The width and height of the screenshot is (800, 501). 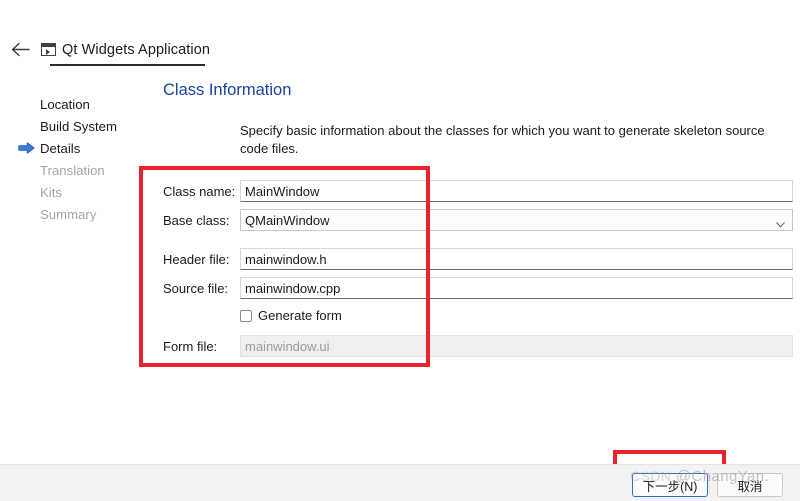 I want to click on form-row-header-file: Header file: mainwindow.h, so click(x=478, y=262).